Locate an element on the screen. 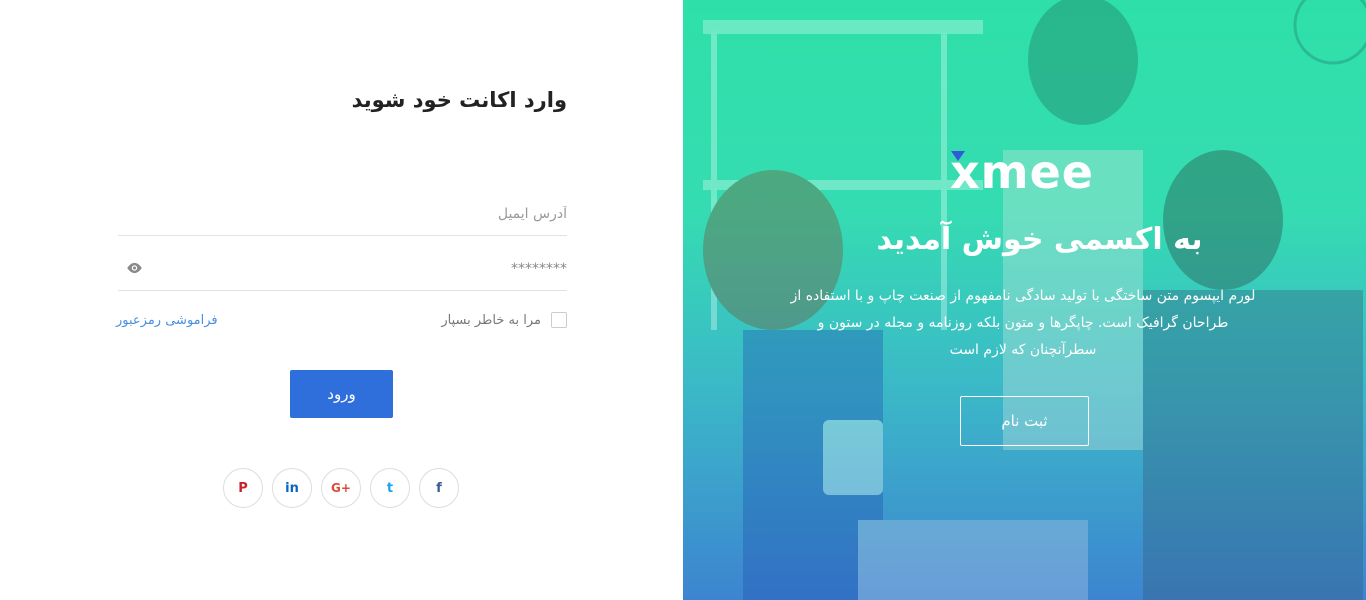 The width and height of the screenshot is (1366, 600). remember-me: مرا به خاطر بسپار is located at coordinates (504, 320).